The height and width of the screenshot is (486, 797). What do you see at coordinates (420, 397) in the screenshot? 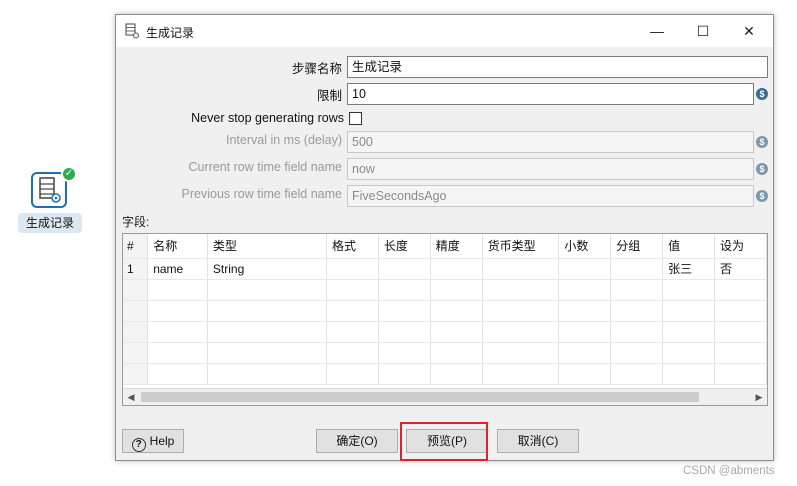
I see `scrollbar-thumb` at bounding box center [420, 397].